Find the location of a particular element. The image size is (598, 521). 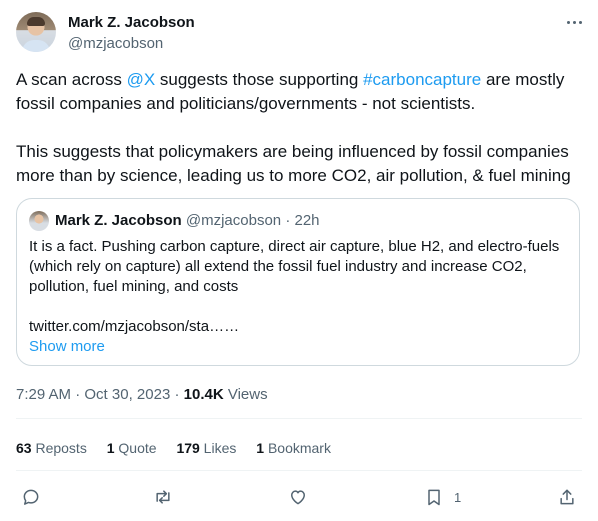

action-bar: 1 is located at coordinates (299, 497).